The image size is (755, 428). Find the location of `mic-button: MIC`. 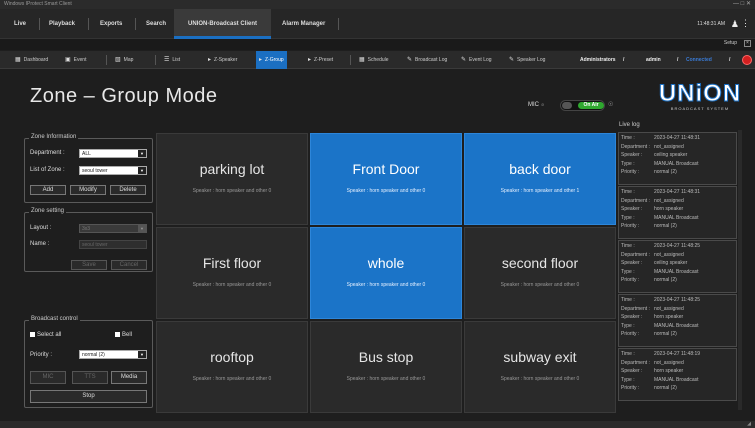

mic-button: MIC is located at coordinates (48, 377).